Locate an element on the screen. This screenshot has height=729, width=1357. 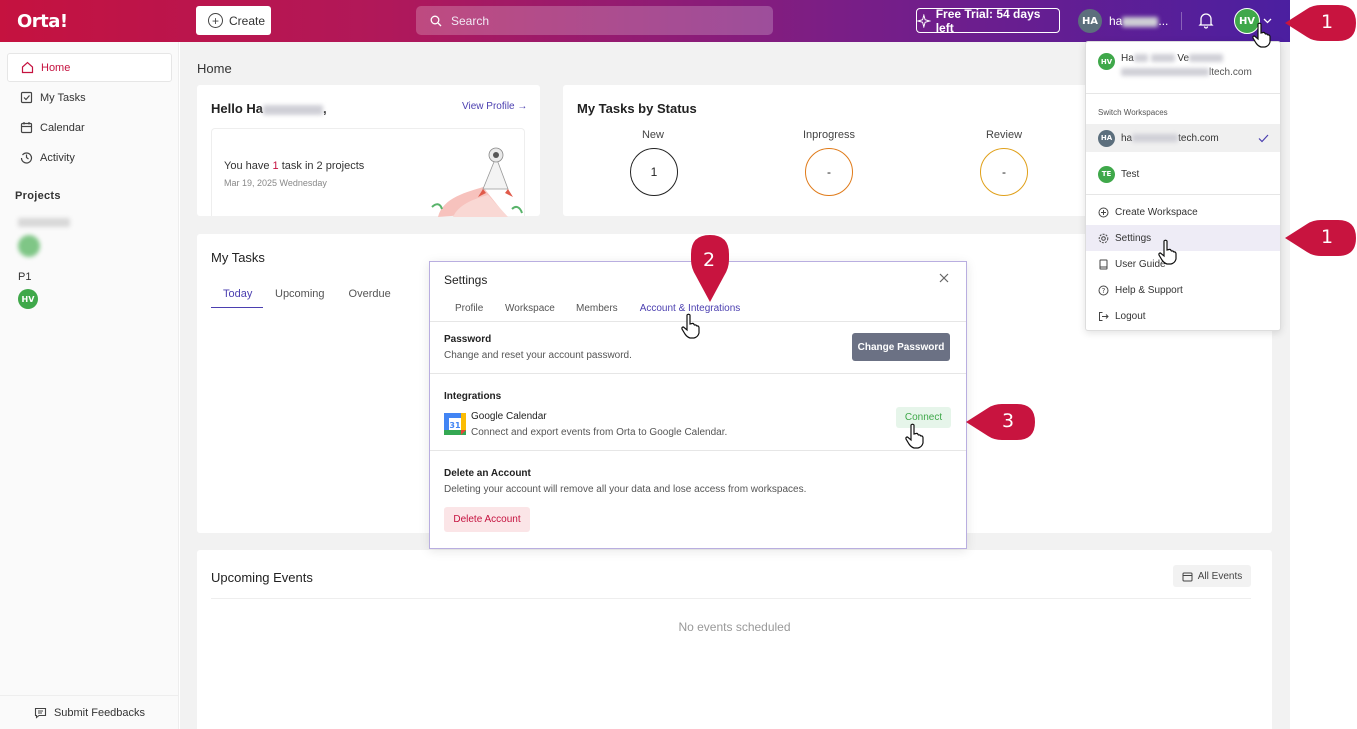
plus-circle-icon is located at coordinates (1103, 212).